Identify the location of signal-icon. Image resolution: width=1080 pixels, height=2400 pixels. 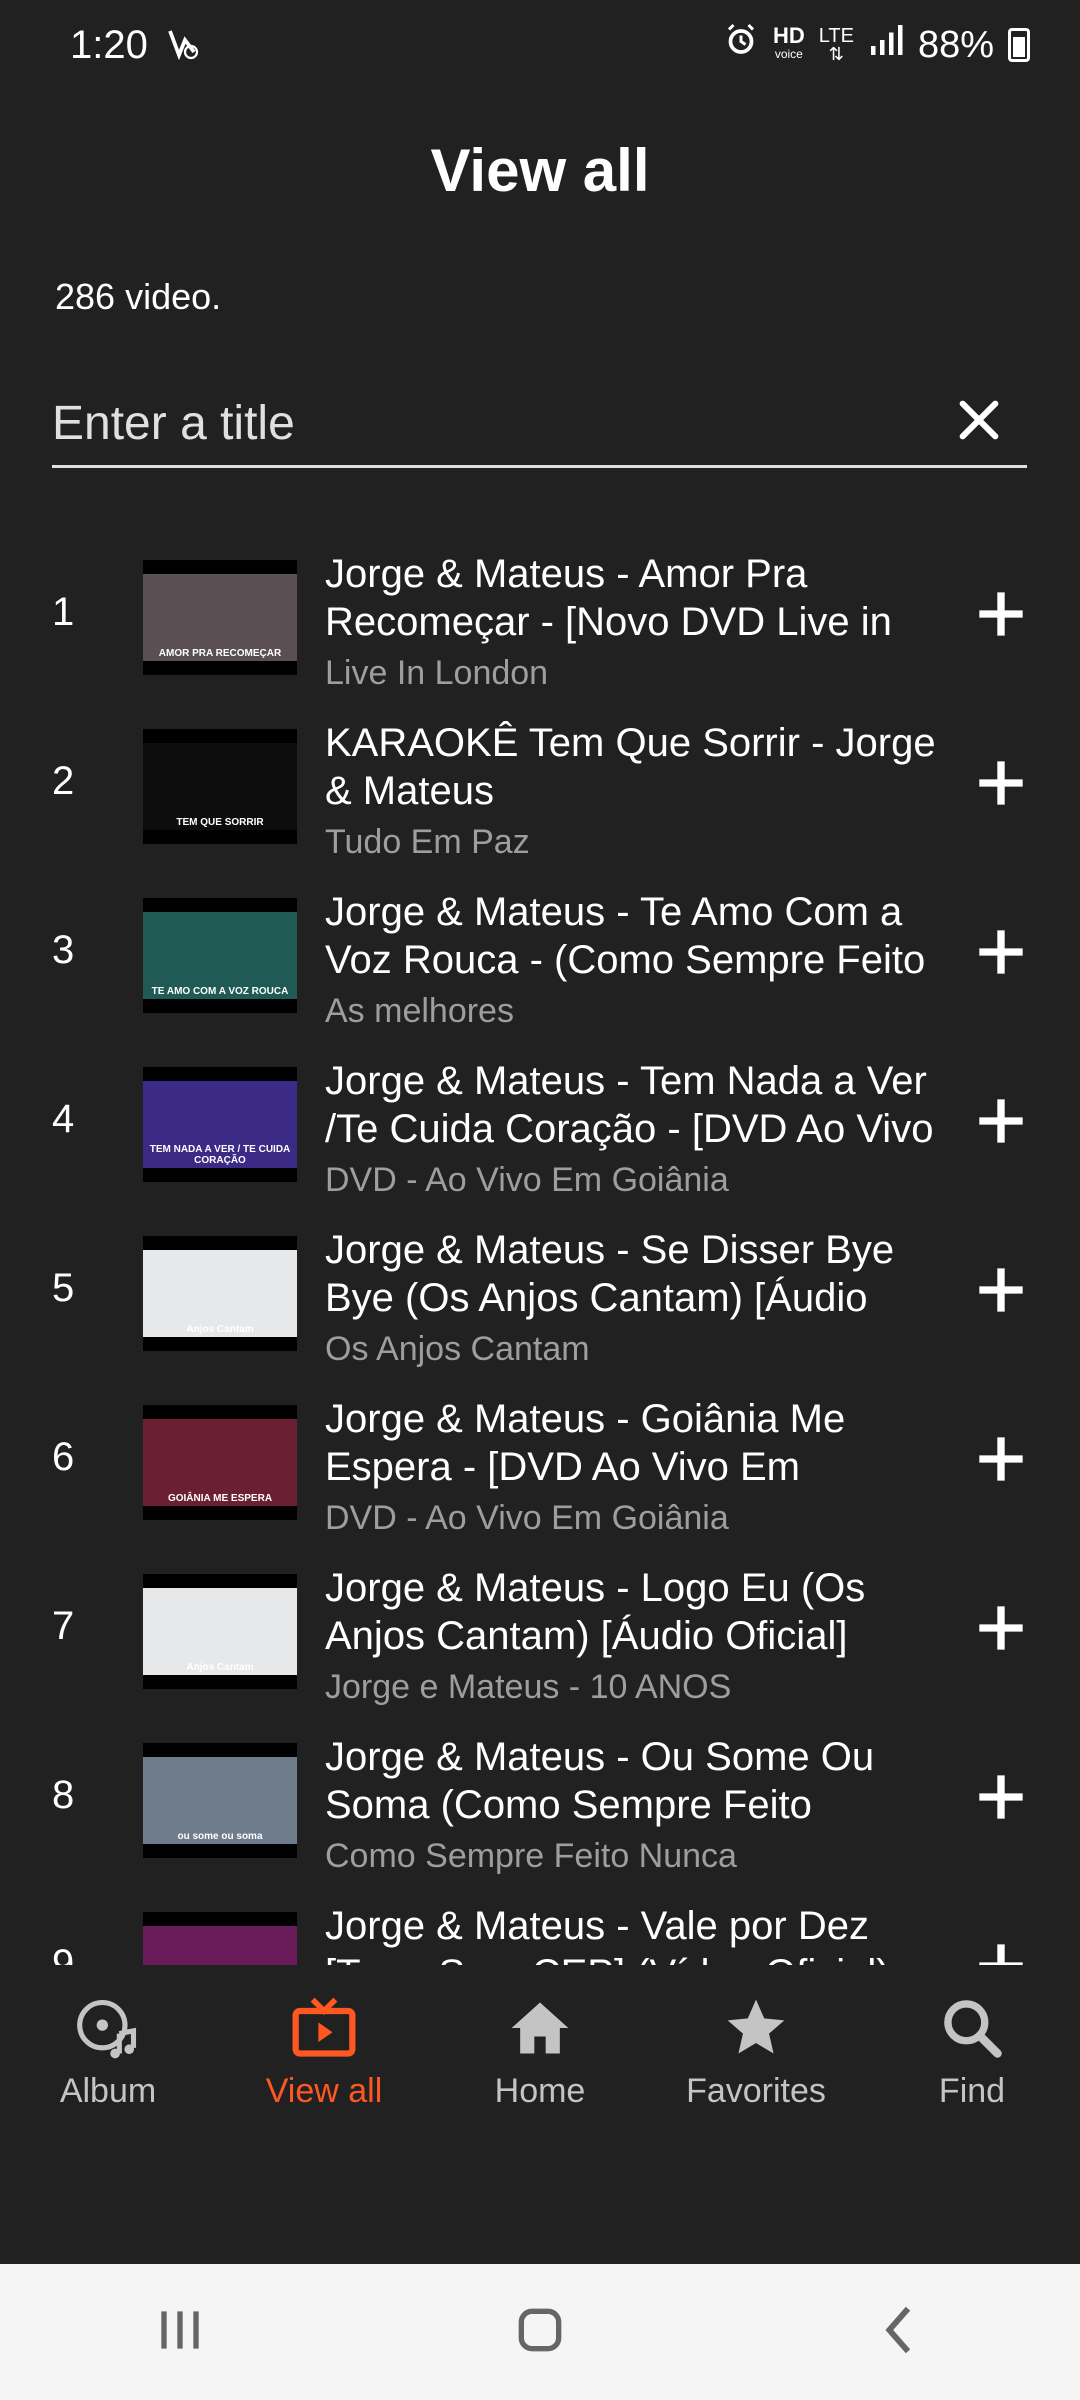
(886, 45).